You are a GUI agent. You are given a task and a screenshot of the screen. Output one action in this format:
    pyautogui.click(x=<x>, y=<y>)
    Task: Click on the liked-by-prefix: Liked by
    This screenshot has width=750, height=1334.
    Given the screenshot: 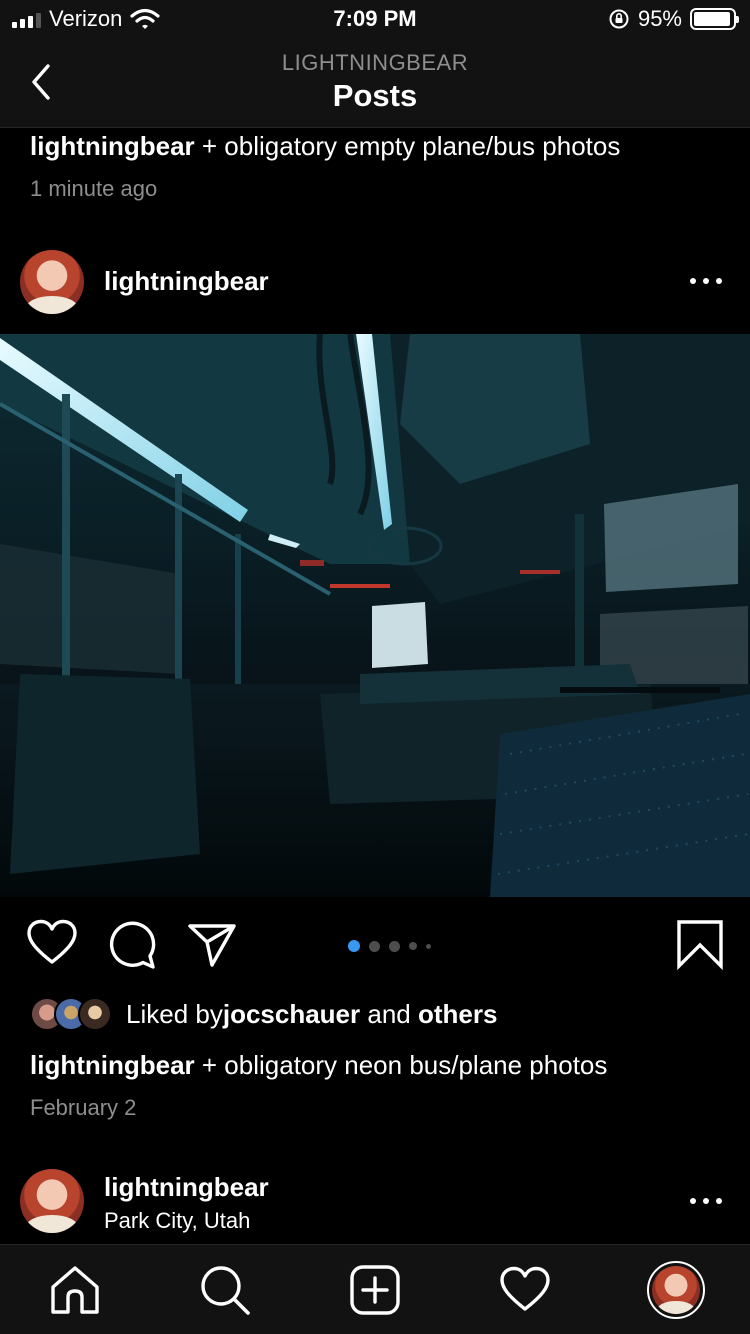 What is the action you would take?
    pyautogui.click(x=174, y=1013)
    